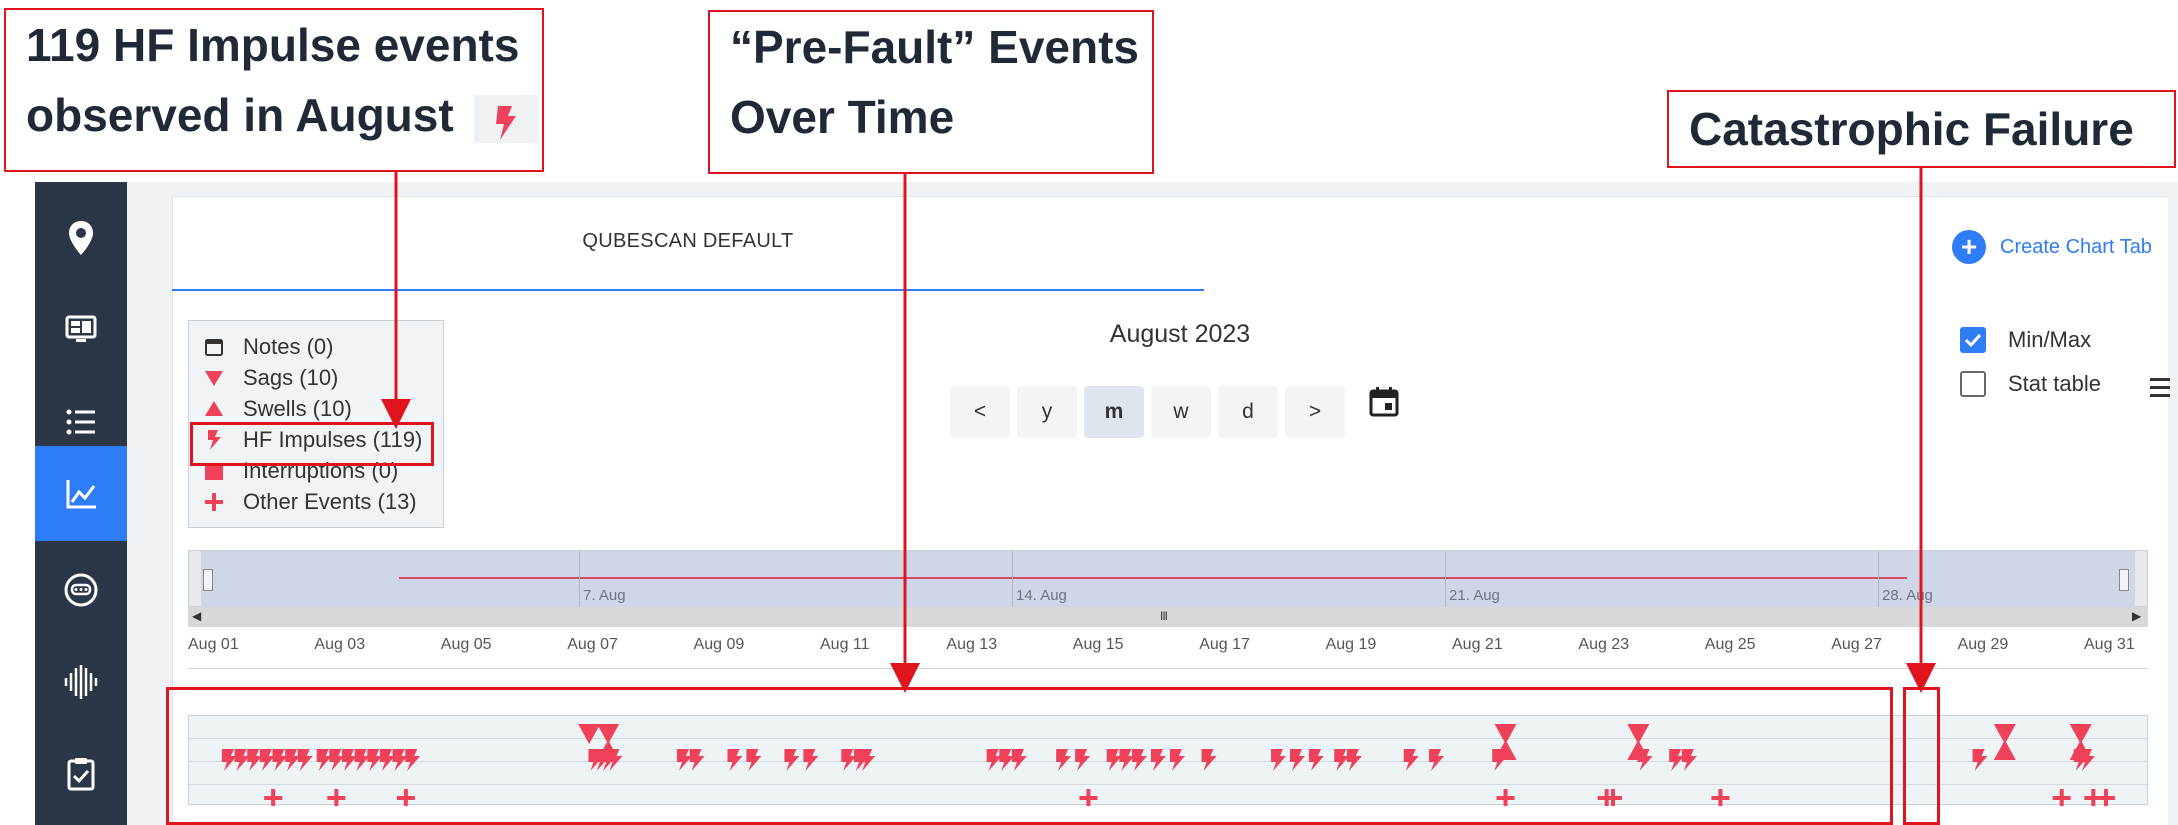 The image size is (2178, 825). Describe the element at coordinates (1181, 412) in the screenshot. I see `week-button: w` at that location.